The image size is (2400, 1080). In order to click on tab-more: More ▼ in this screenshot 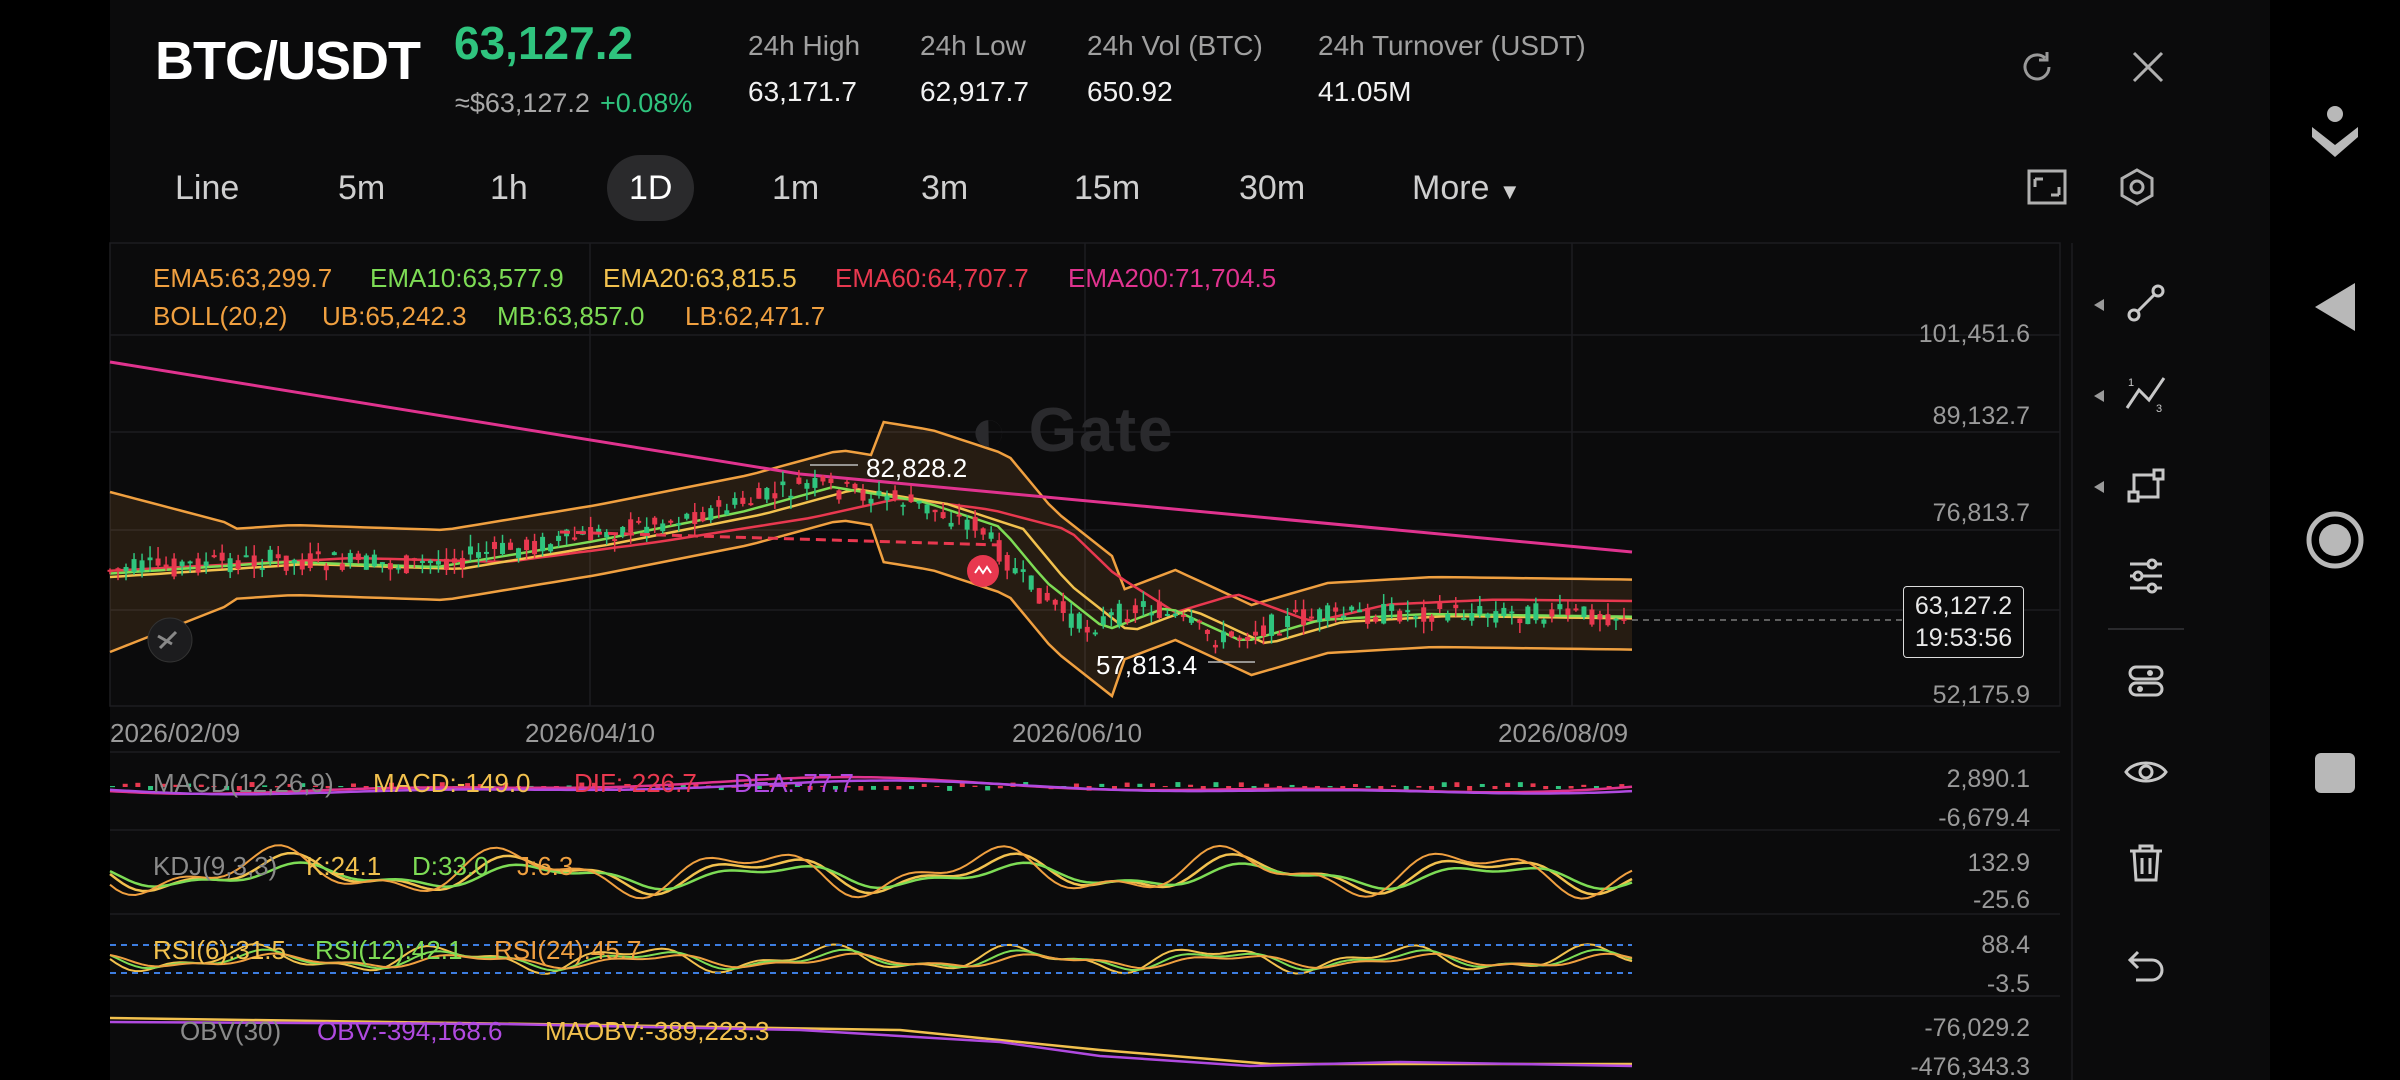, I will do `click(1466, 188)`.